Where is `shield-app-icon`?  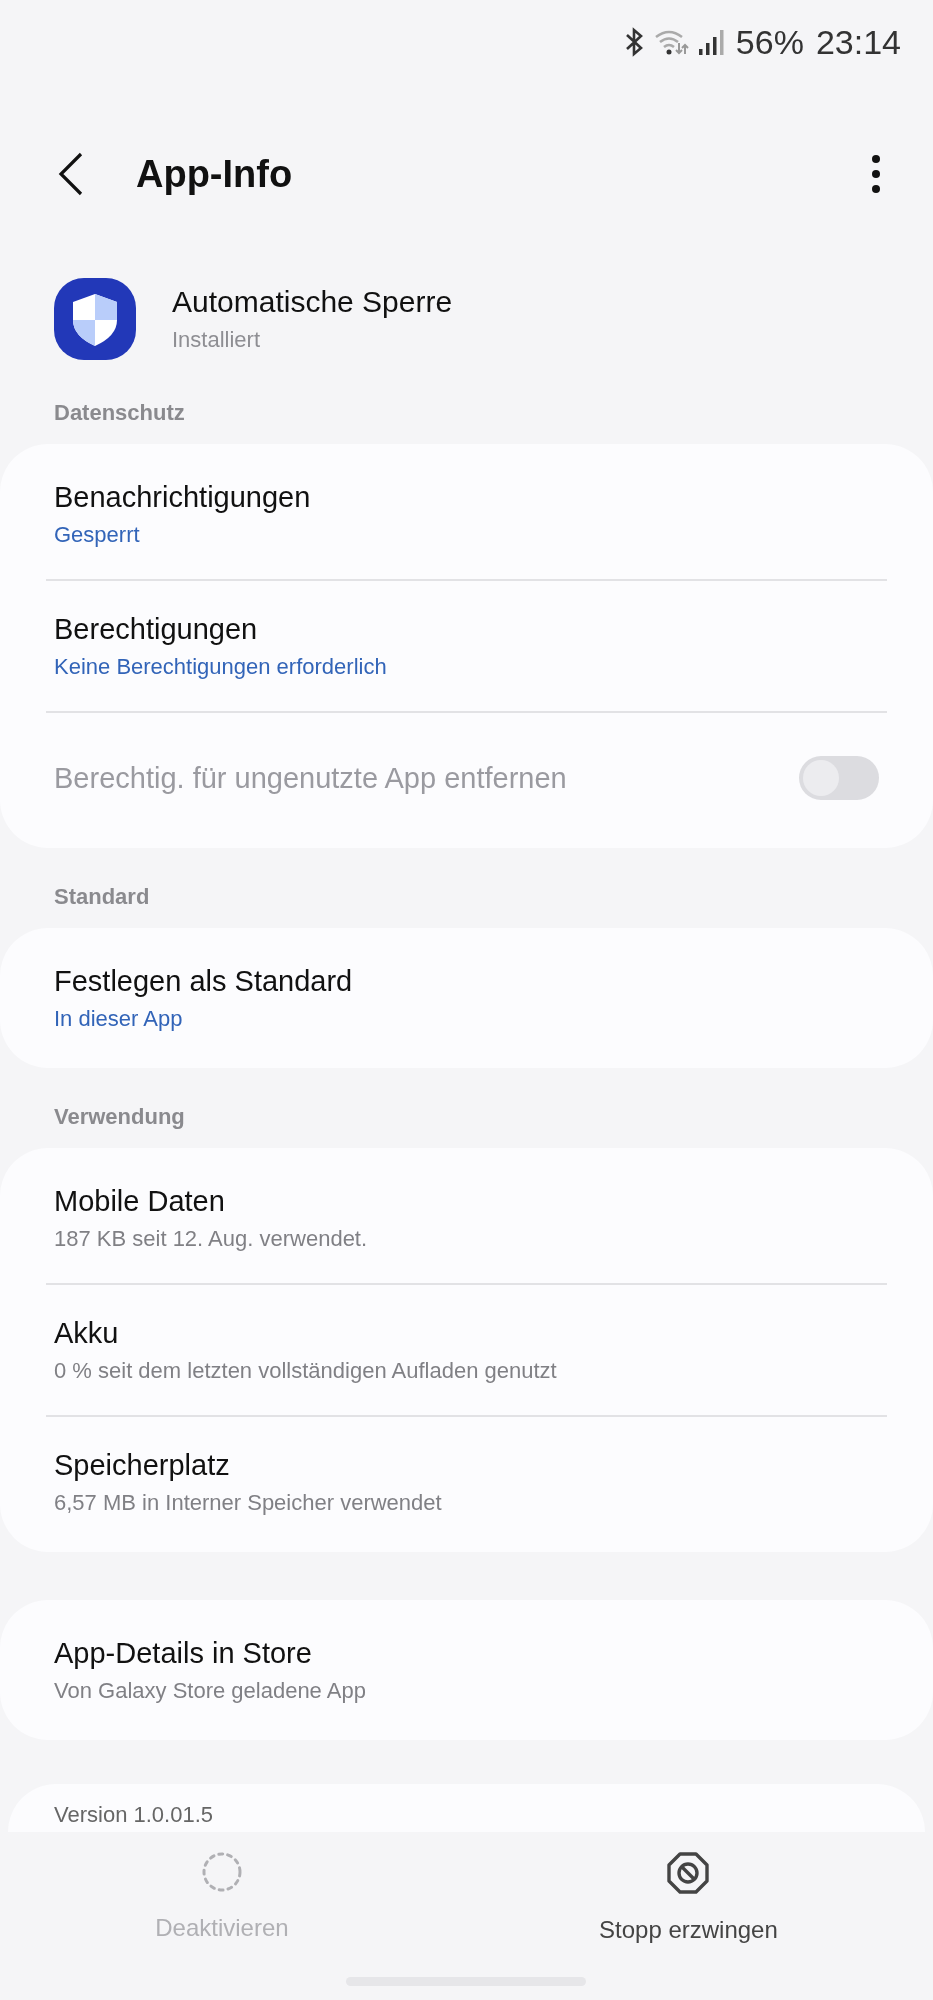 shield-app-icon is located at coordinates (95, 319).